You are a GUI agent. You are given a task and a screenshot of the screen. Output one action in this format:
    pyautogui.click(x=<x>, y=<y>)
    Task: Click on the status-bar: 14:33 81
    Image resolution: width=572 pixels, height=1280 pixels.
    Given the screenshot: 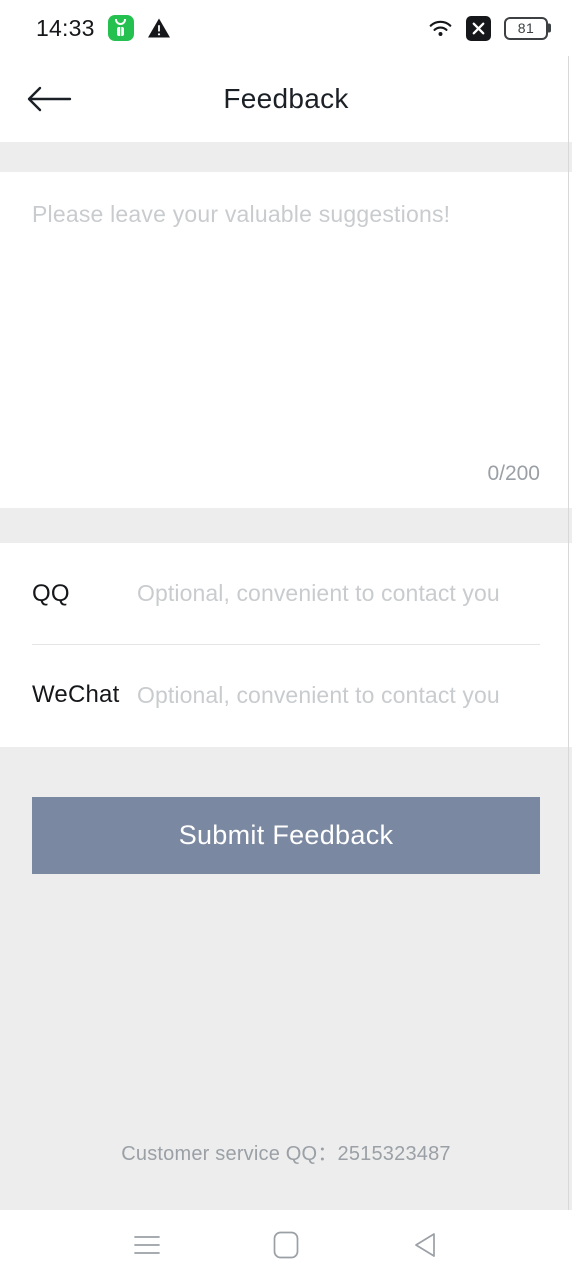 What is the action you would take?
    pyautogui.click(x=286, y=28)
    